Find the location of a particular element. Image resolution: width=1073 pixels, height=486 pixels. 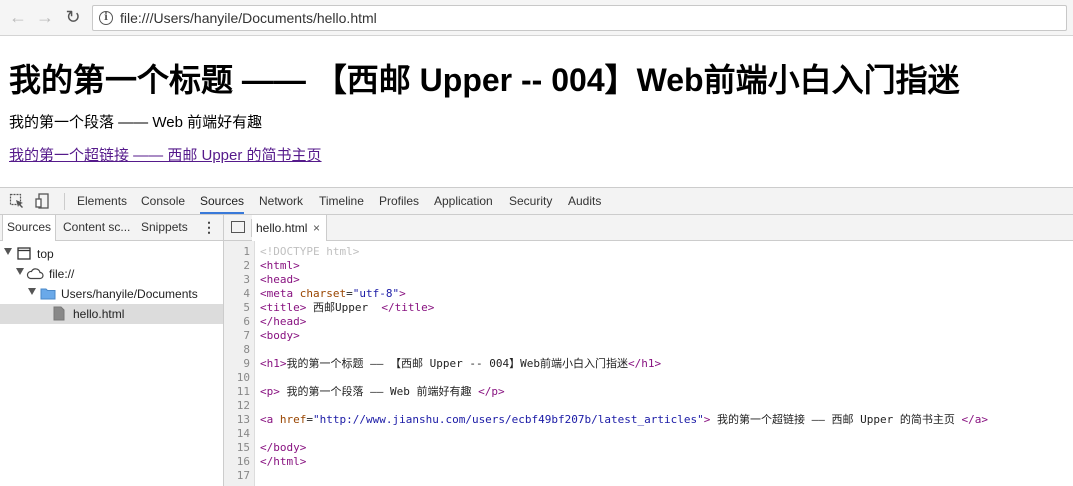

line-number: 1 is located at coordinates (246, 251).